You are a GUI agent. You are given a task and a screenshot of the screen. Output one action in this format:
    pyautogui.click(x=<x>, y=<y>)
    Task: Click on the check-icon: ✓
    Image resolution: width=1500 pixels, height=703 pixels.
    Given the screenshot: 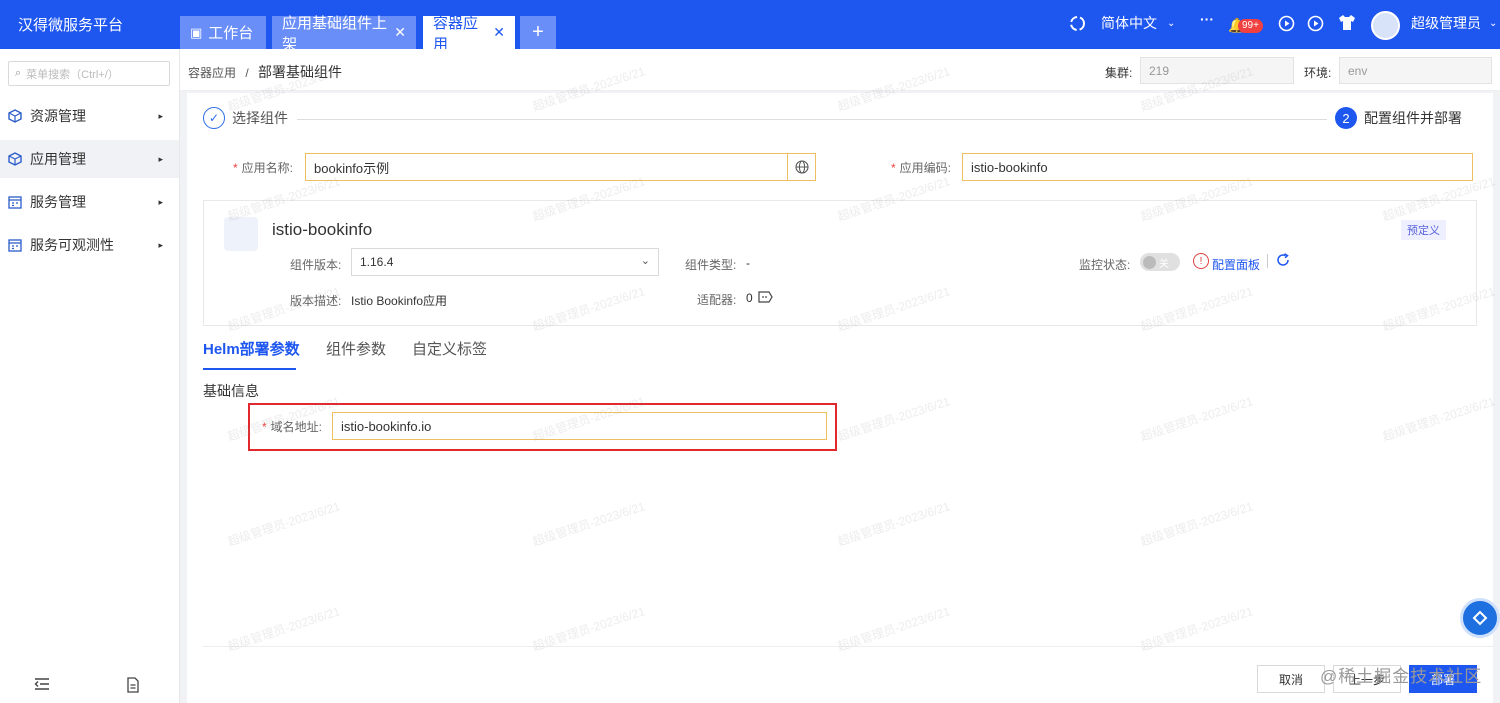 What is the action you would take?
    pyautogui.click(x=214, y=118)
    